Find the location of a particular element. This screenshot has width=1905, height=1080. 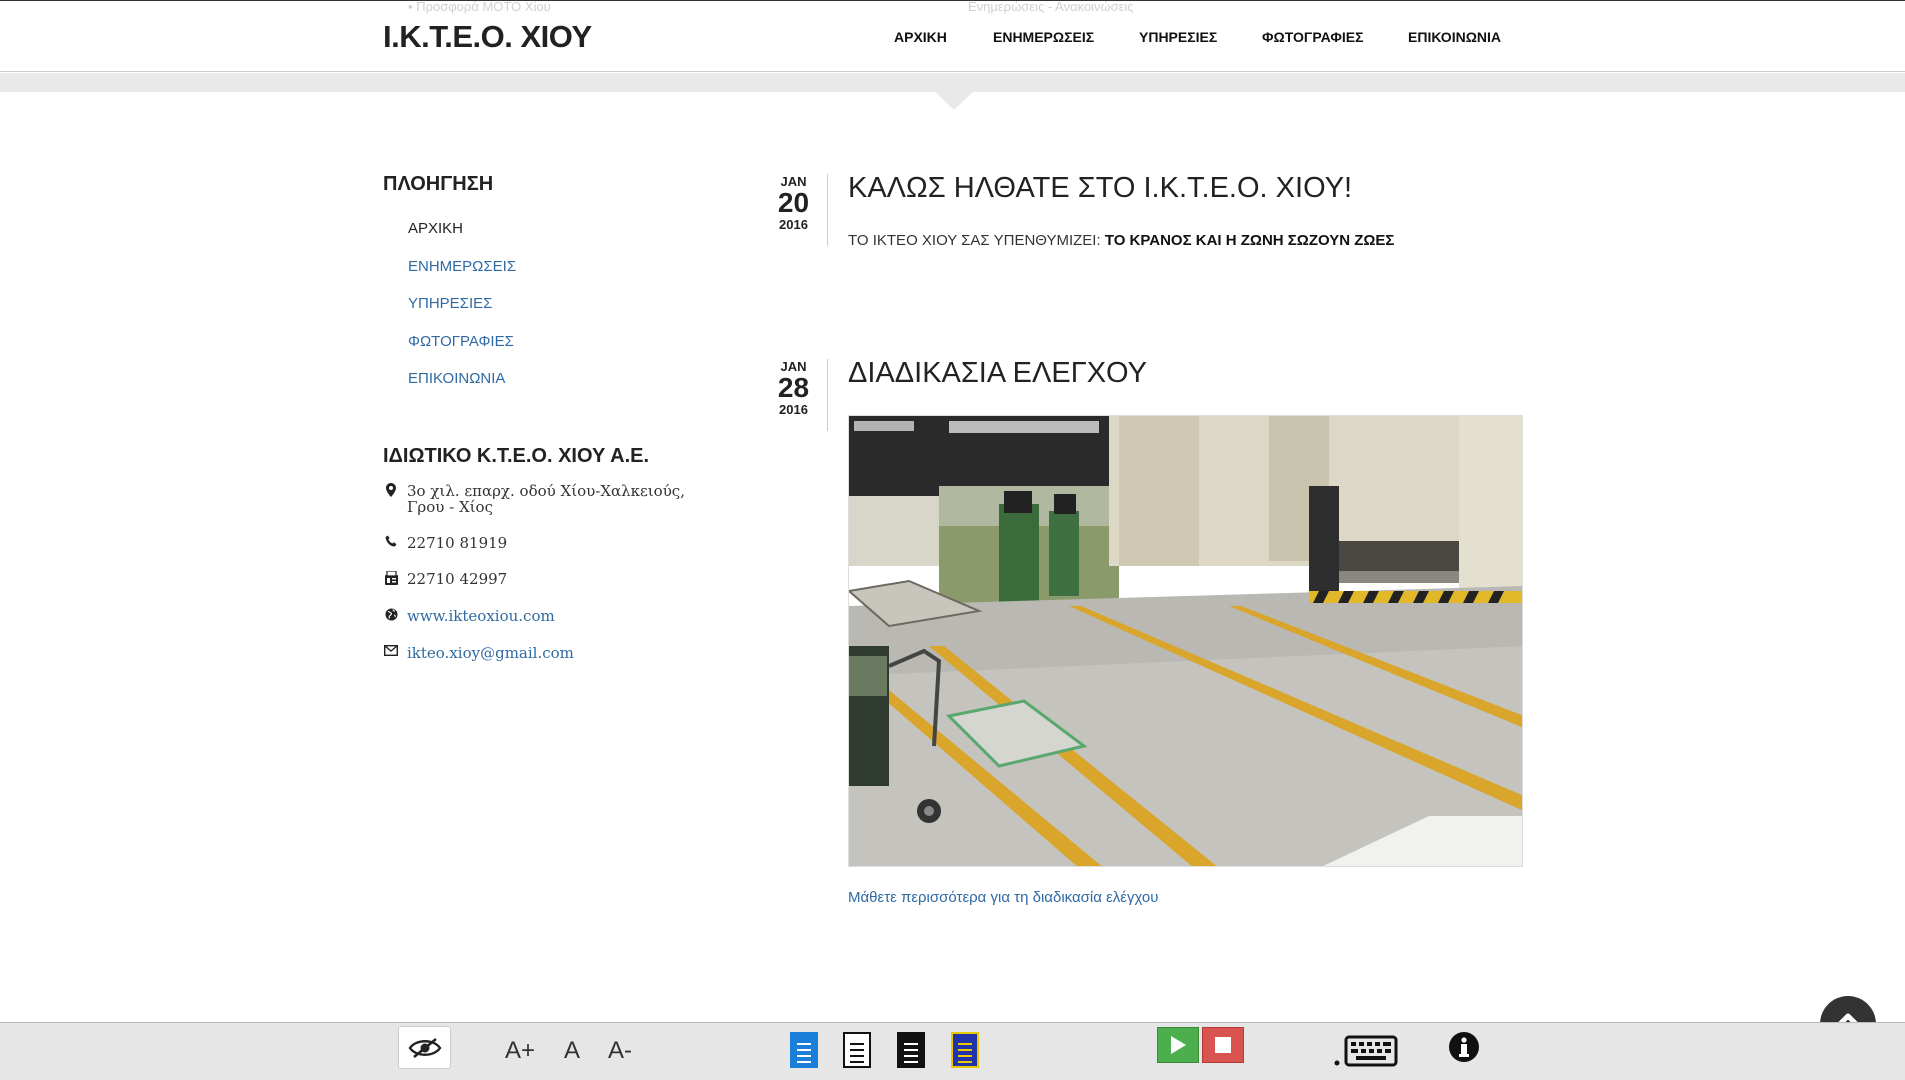

contact-phone: 22710 81919 is located at coordinates (543, 543).